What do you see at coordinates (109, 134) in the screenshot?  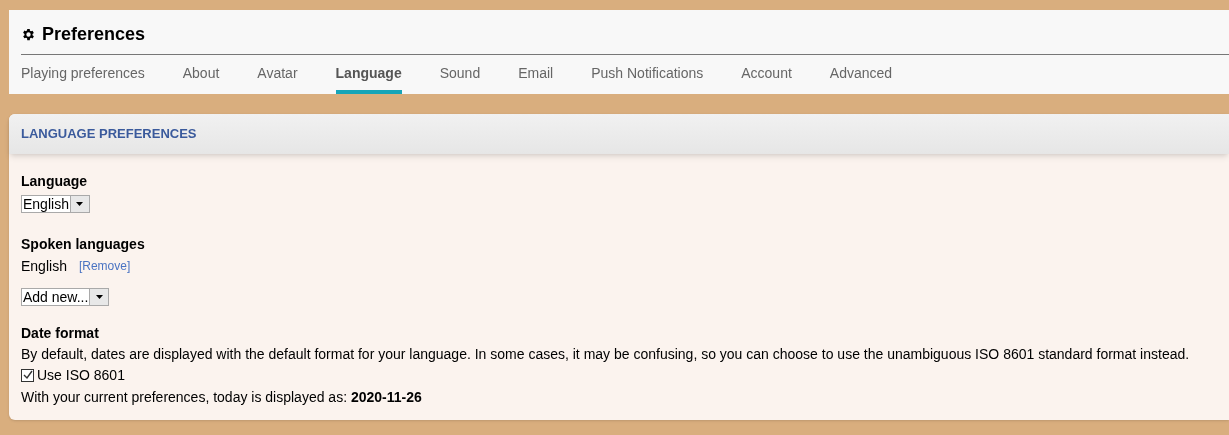 I see `section-title: LANGUAGE PREFERENCES` at bounding box center [109, 134].